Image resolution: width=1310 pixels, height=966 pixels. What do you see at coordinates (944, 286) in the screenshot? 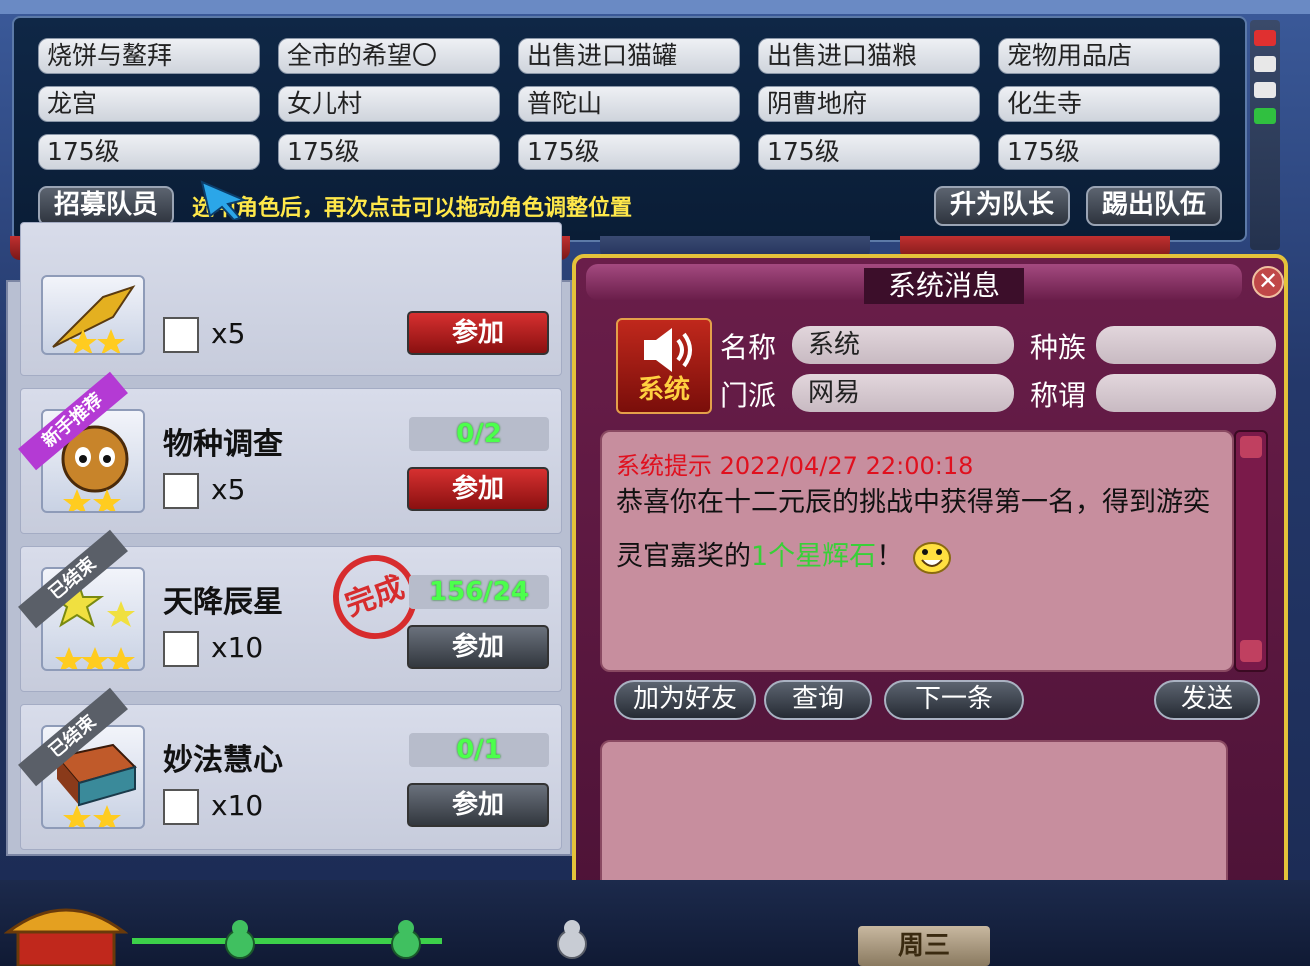
I see `dialog-title: 系统消息` at bounding box center [944, 286].